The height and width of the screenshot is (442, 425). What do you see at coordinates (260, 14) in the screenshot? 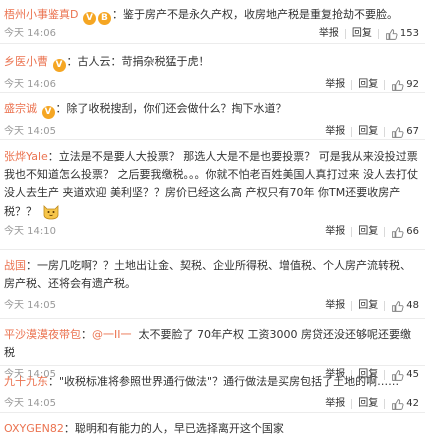
I see `comment-body: 鉴于房产不是永久产权，收房地产税是重复抢劫不要脸。` at bounding box center [260, 14].